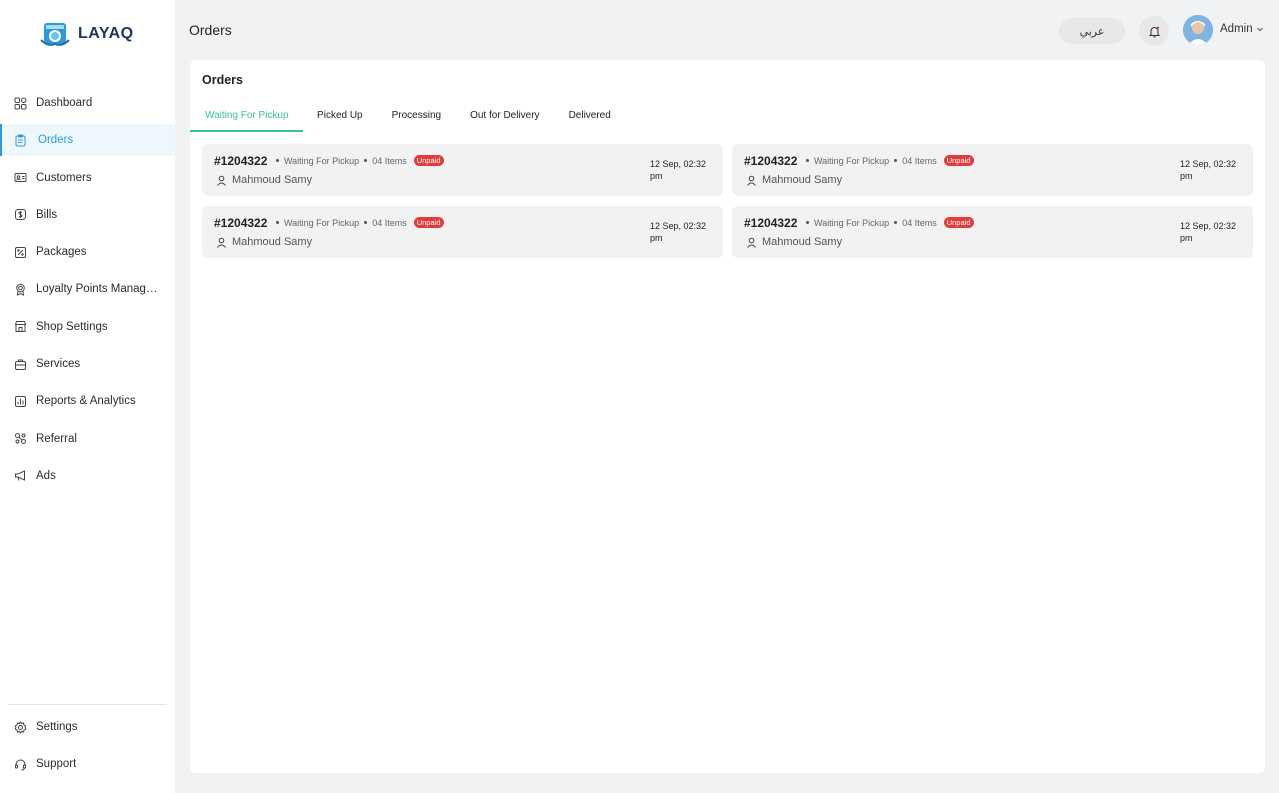  I want to click on package-icon, so click(20, 252).